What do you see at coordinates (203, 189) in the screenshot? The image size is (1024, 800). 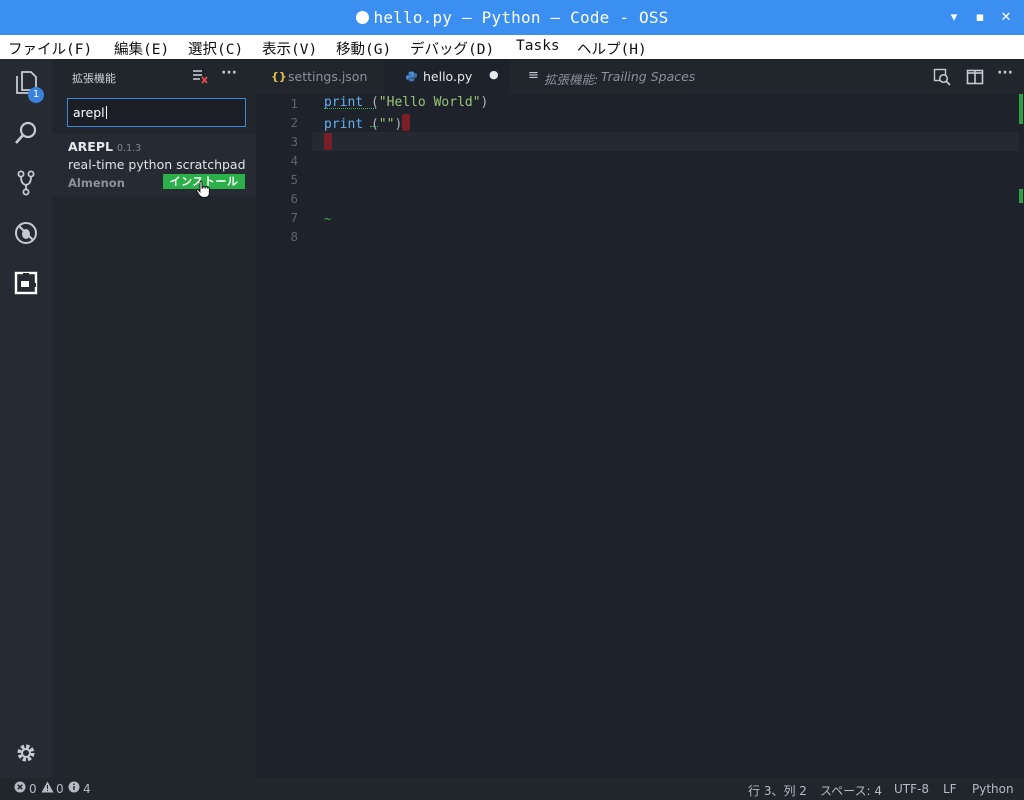 I see `hand-cursor-icon` at bounding box center [203, 189].